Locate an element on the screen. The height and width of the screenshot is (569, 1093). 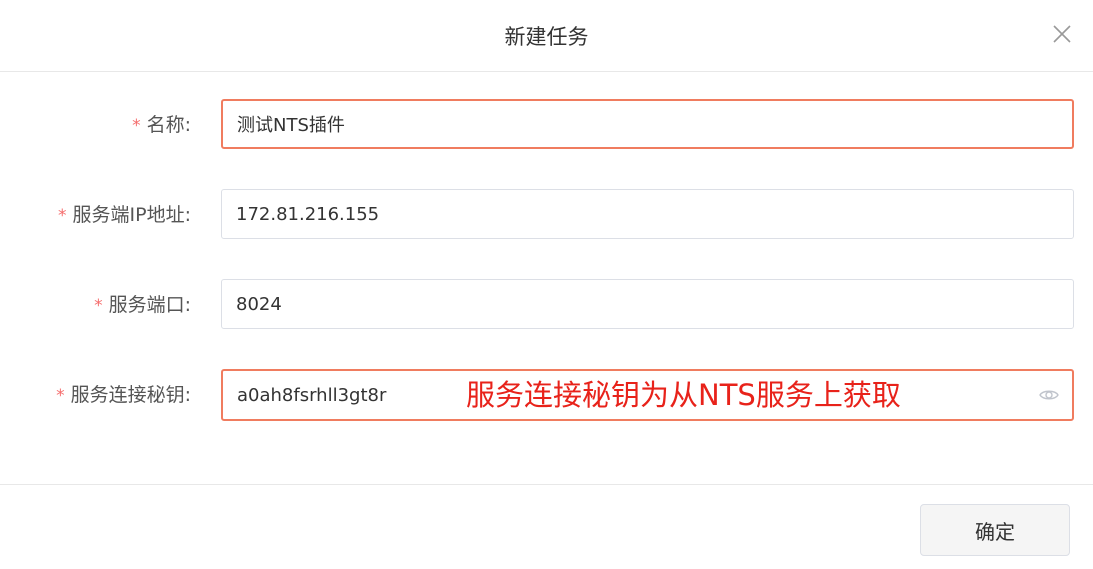
name-label: * 名称: is located at coordinates (161, 125).